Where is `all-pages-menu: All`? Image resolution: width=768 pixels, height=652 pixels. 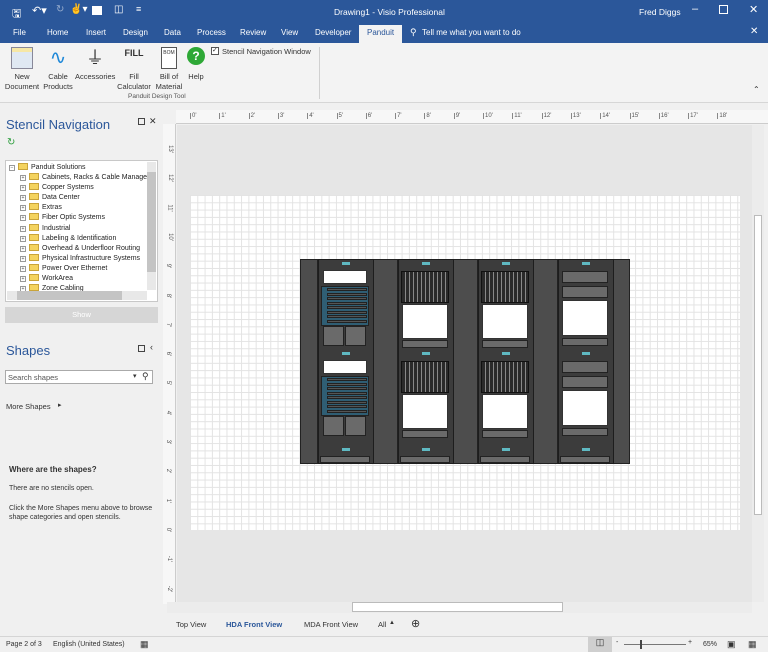 all-pages-menu: All is located at coordinates (382, 624).